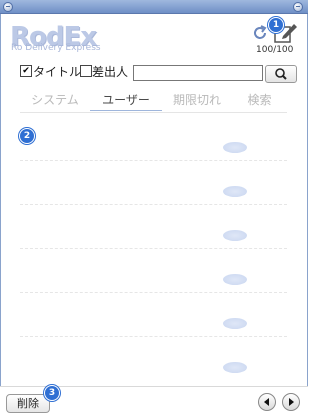 The image size is (320, 417). Describe the element at coordinates (110, 72) in the screenshot. I see `sender-checkbox-label: 差出人` at that location.